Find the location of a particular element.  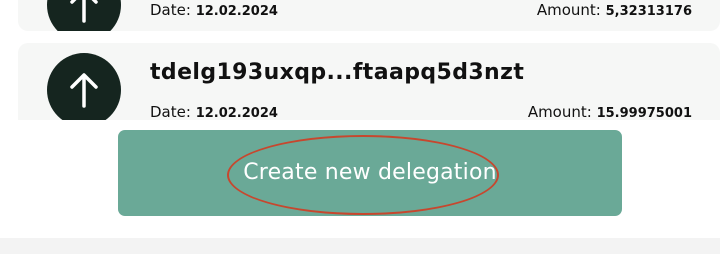

create-button-label: Create new delegation is located at coordinates (370, 172).